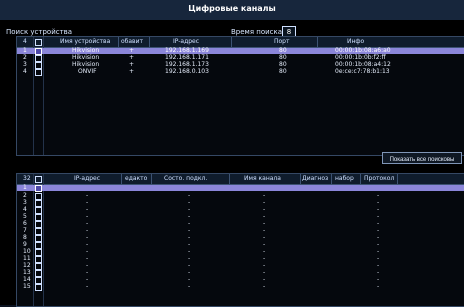 This screenshot has height=307, width=464. I want to click on channel-row-num: 15, so click(27, 286).